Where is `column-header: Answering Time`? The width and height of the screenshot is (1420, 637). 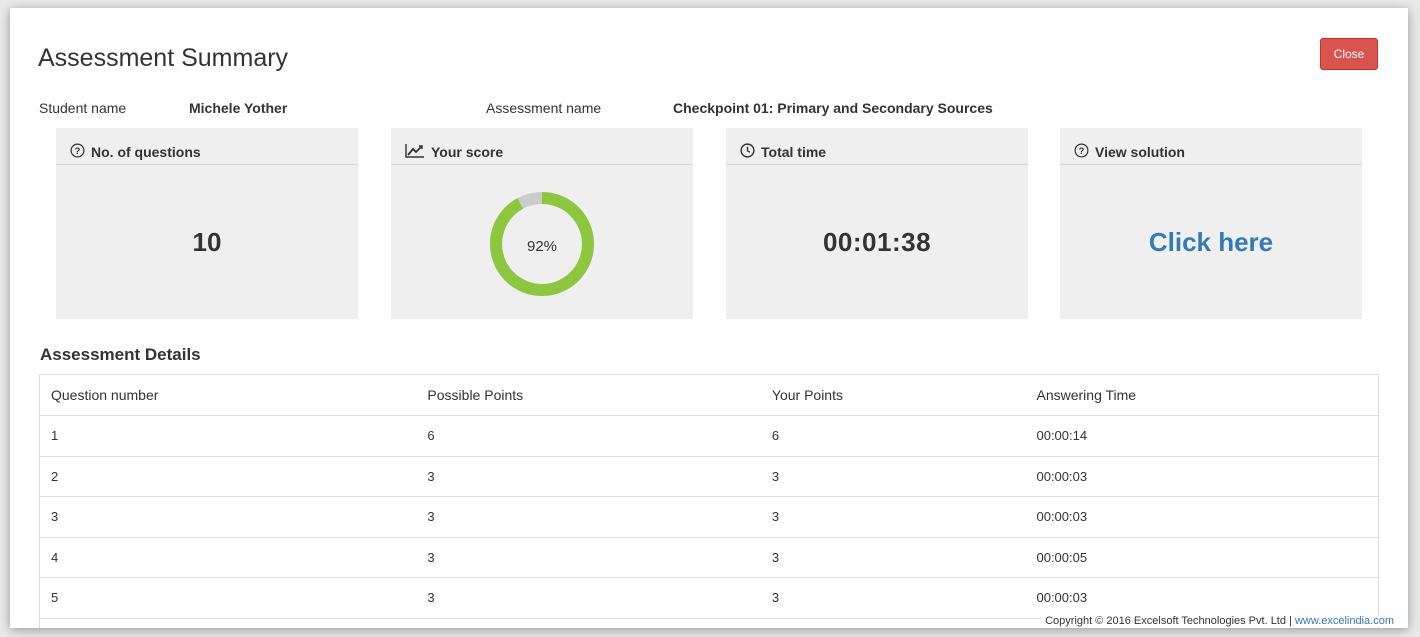
column-header: Answering Time is located at coordinates (1201, 395).